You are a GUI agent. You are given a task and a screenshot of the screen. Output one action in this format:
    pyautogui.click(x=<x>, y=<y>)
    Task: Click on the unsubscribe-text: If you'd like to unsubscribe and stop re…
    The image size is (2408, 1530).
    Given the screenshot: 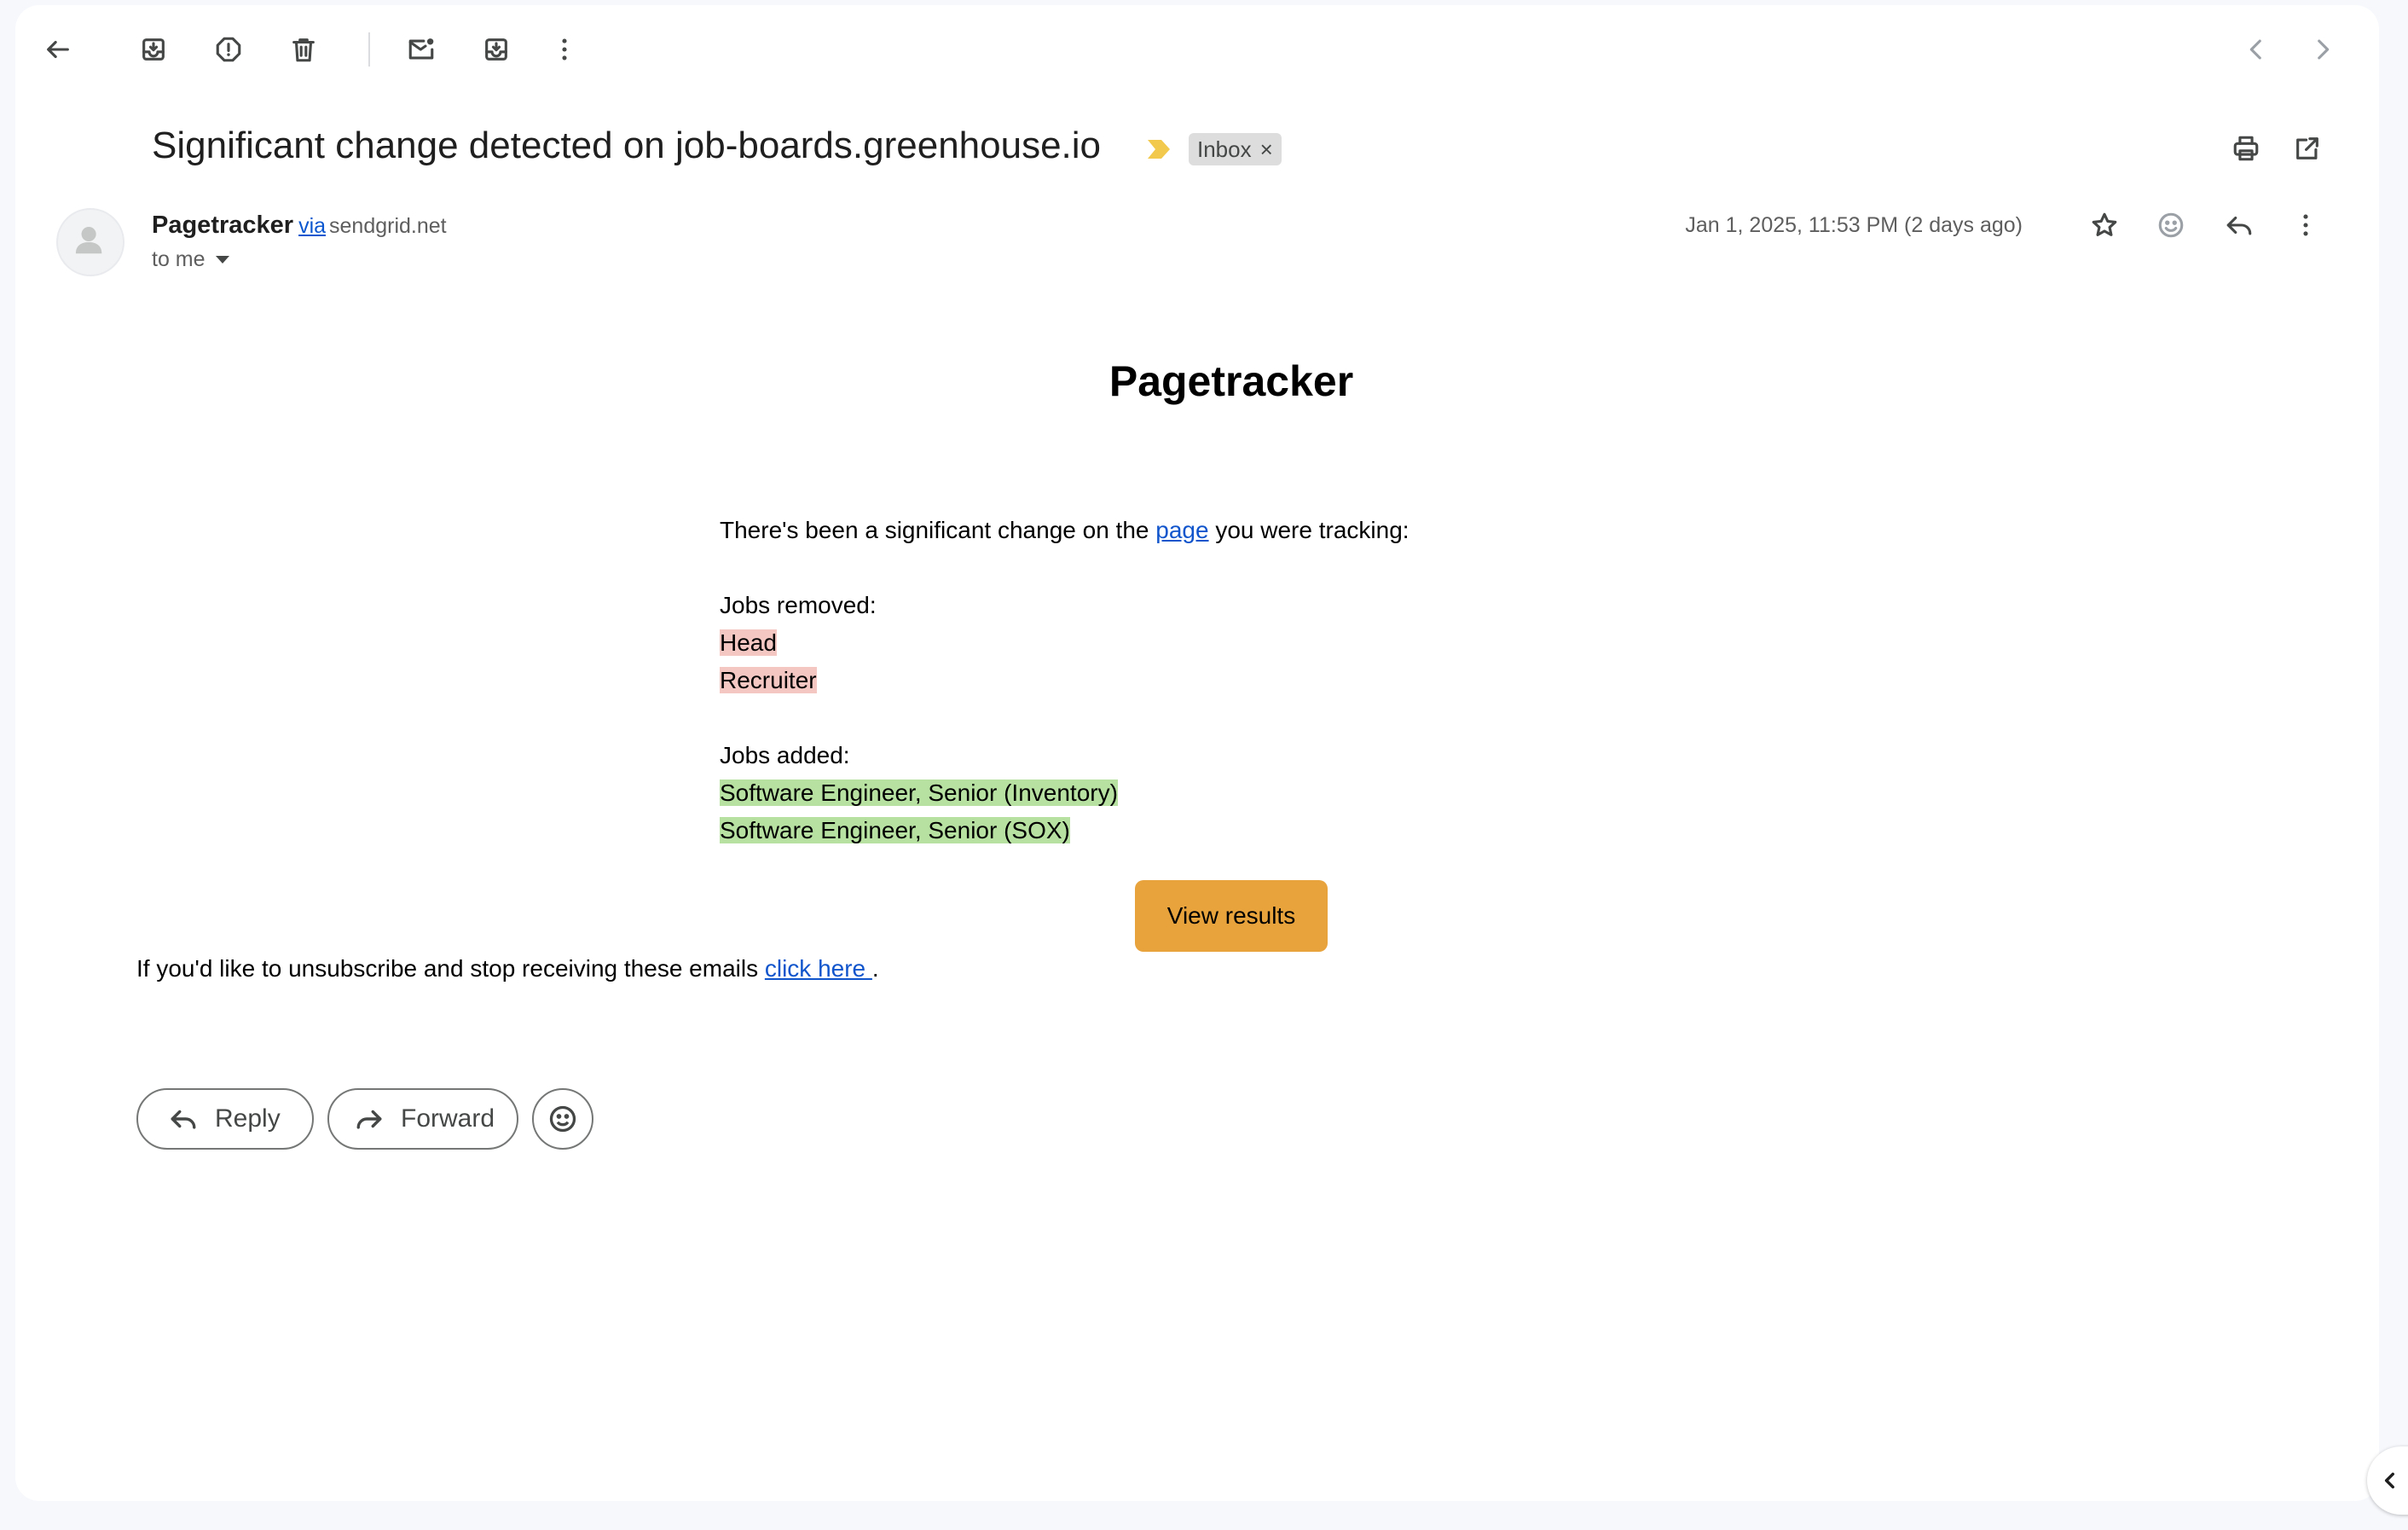 What is the action you would take?
    pyautogui.click(x=450, y=969)
    